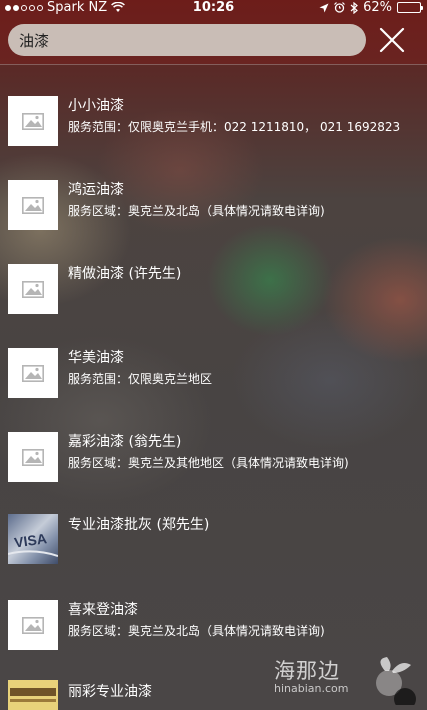 The height and width of the screenshot is (710, 427). I want to click on result-title: 喜来登油漆, so click(103, 610).